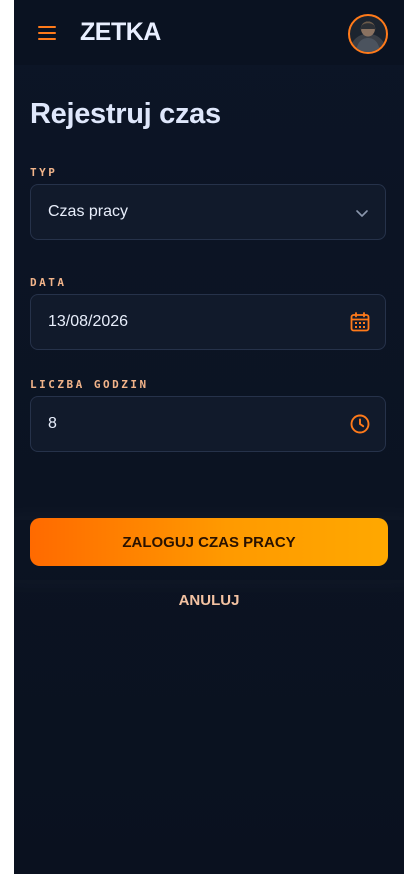  What do you see at coordinates (208, 424) in the screenshot?
I see `hours-field: 8` at bounding box center [208, 424].